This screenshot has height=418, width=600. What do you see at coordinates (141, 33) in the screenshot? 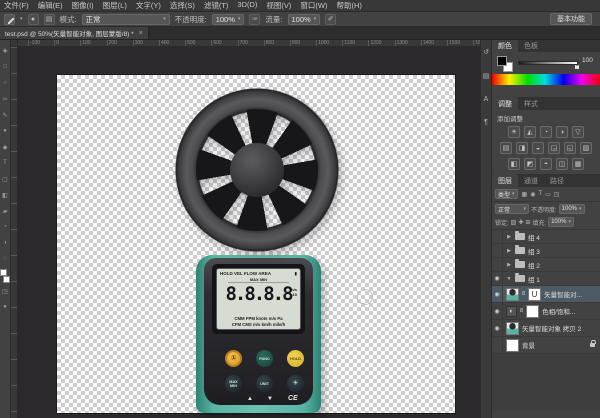
I see `close-icon: ×` at bounding box center [141, 33].